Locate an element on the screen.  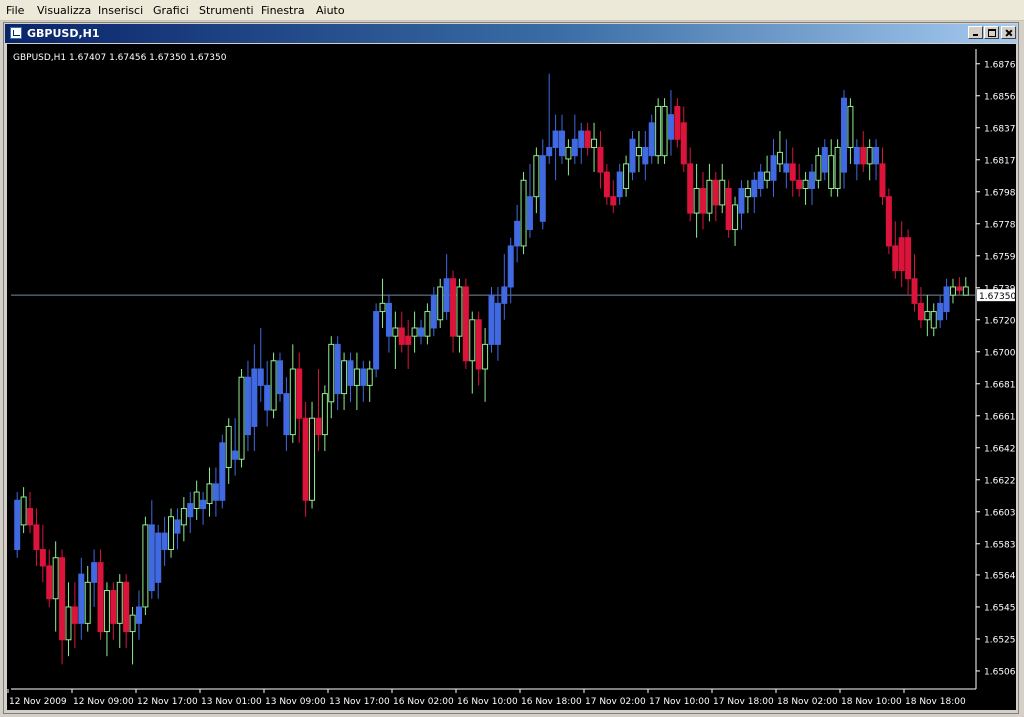
menu-inserisci: Inserisci is located at coordinates (120, 10).